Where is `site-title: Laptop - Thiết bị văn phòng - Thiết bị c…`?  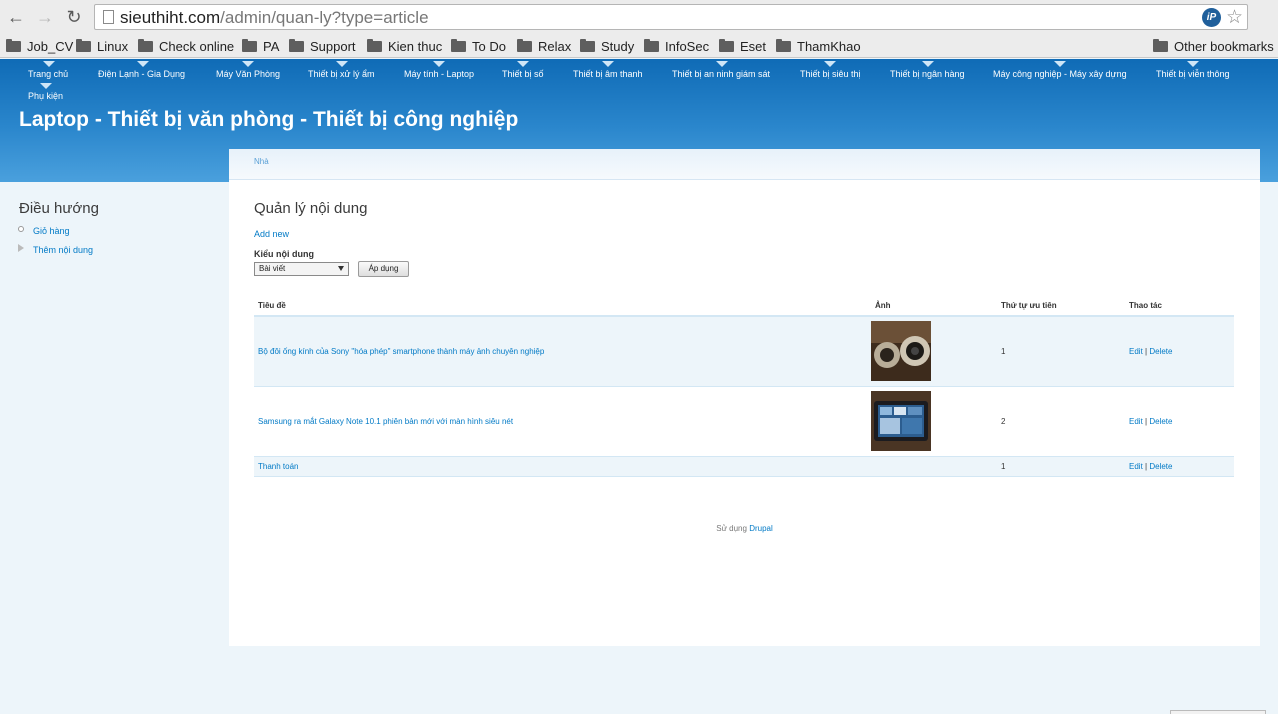
site-title: Laptop - Thiết bị văn phòng - Thiết bị c… is located at coordinates (268, 120).